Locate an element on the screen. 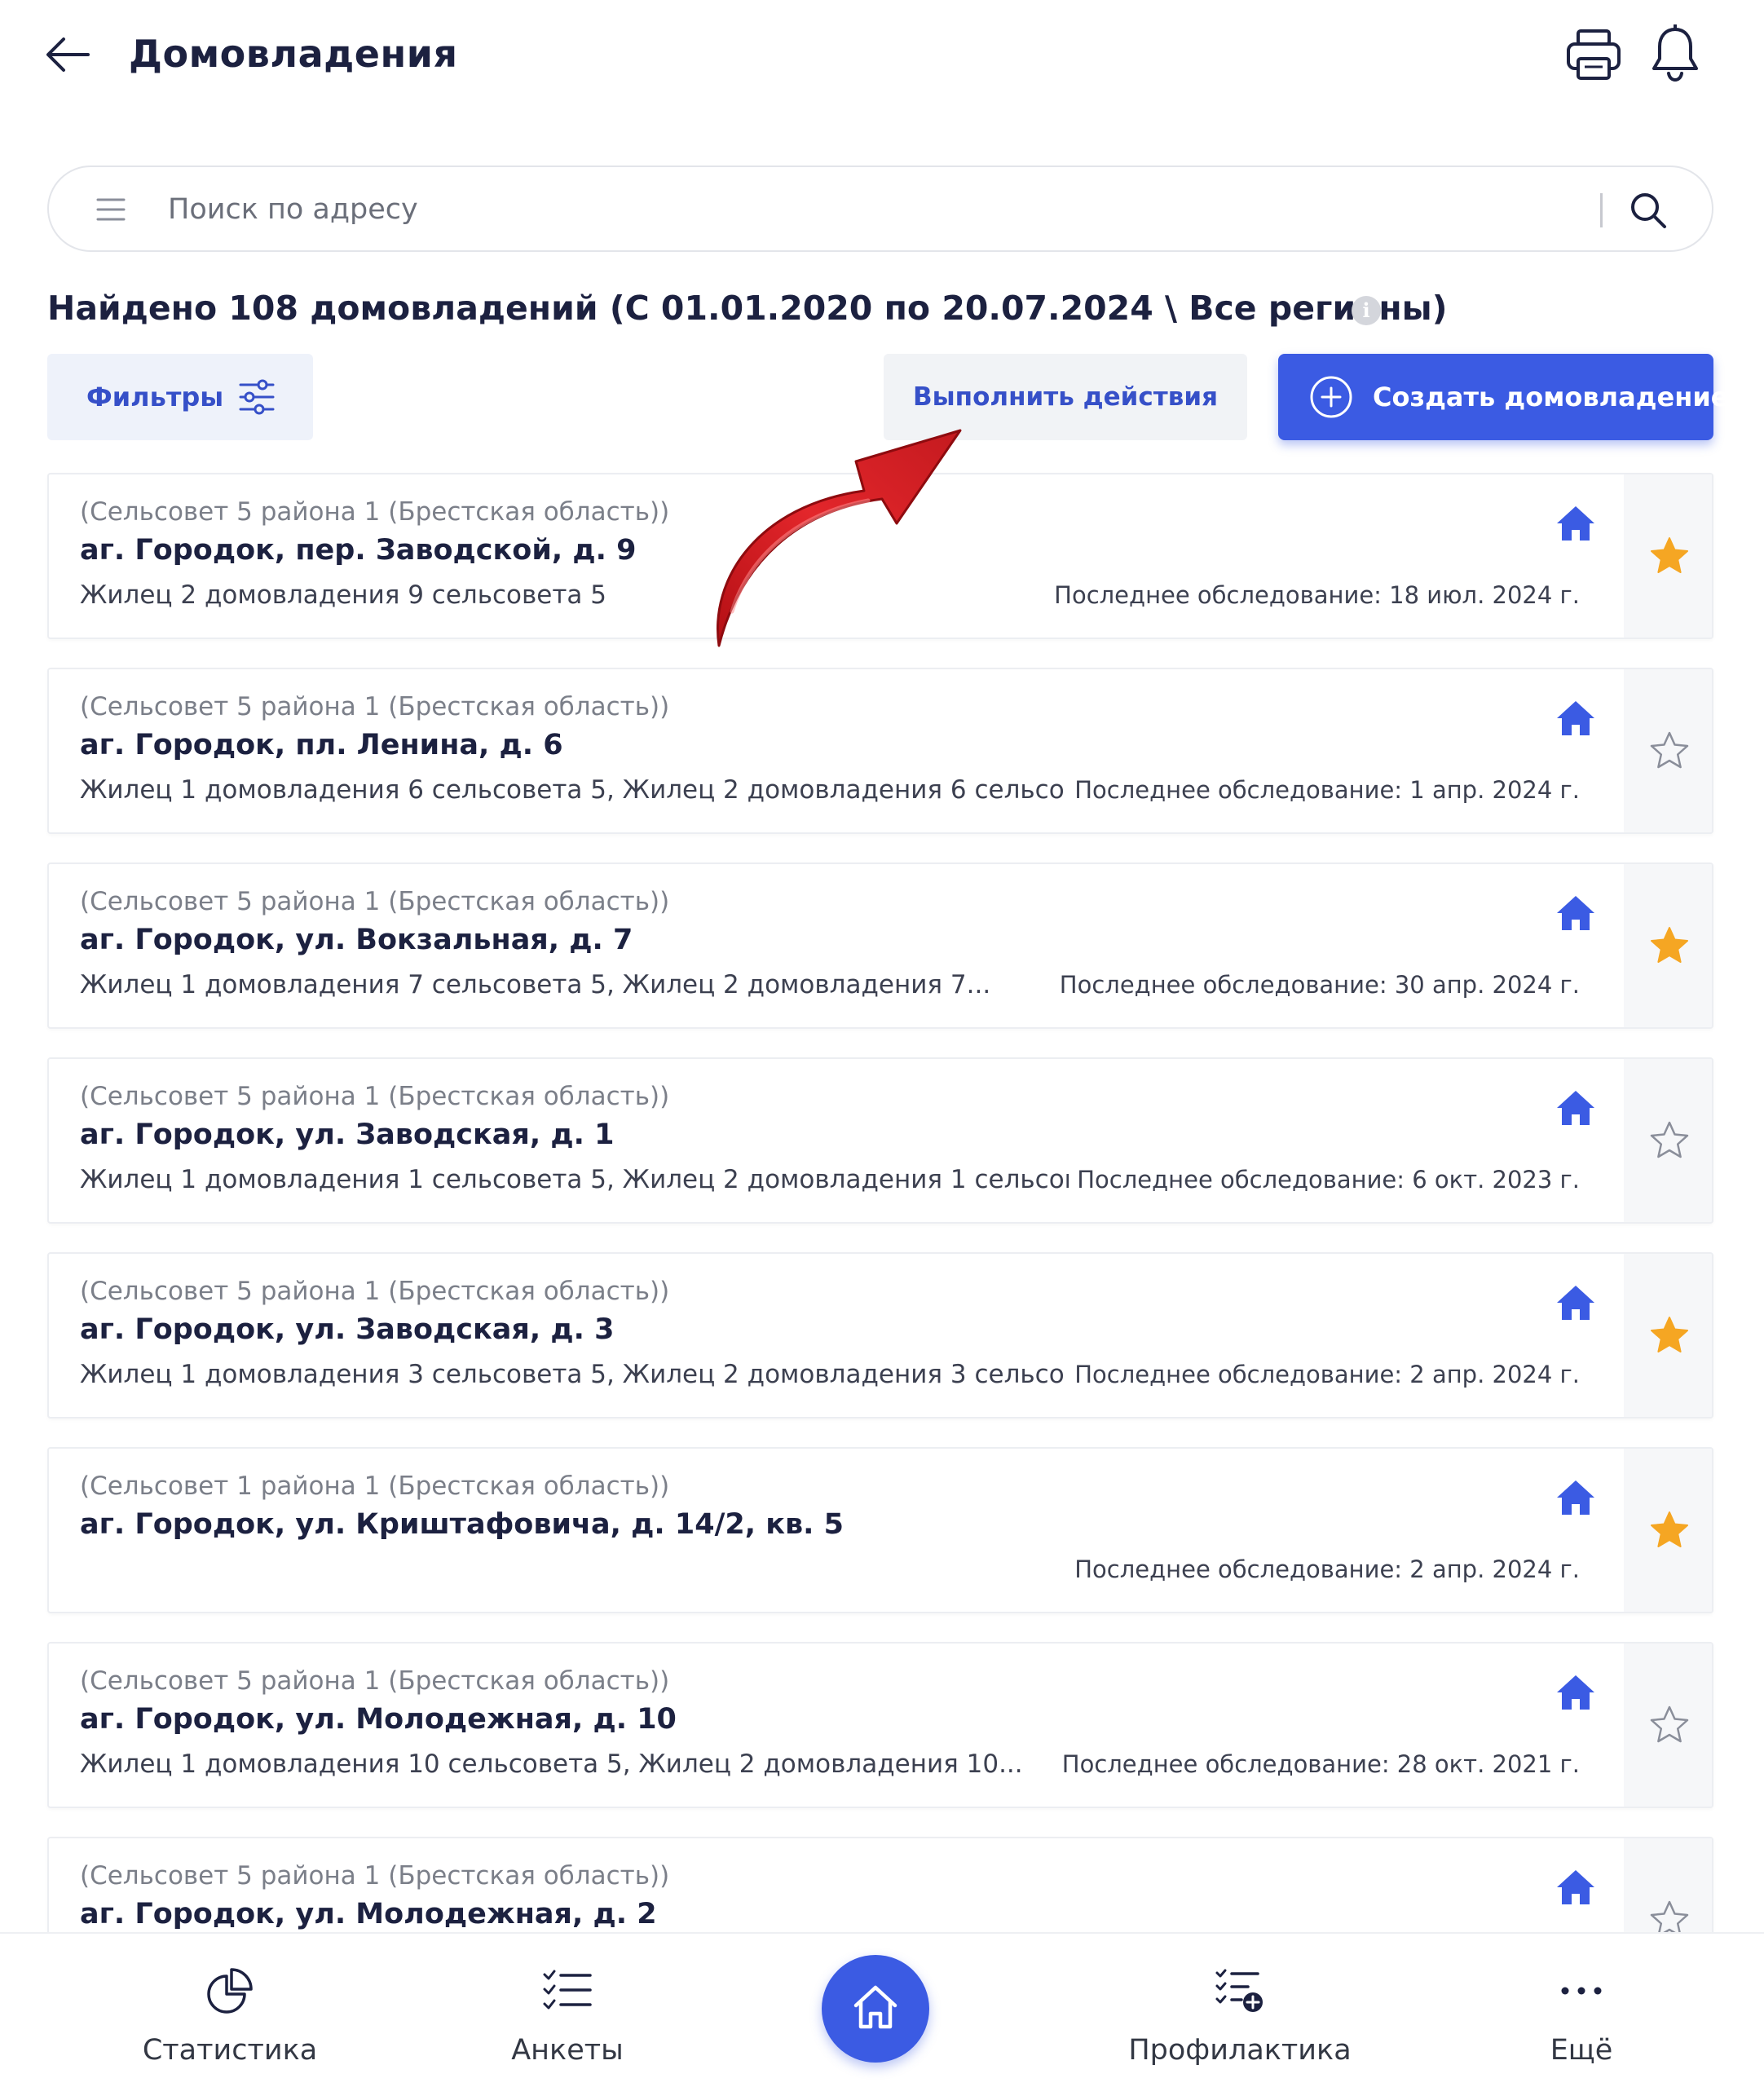 Image resolution: width=1764 pixels, height=2087 pixels. arrow-left-icon is located at coordinates (68, 55).